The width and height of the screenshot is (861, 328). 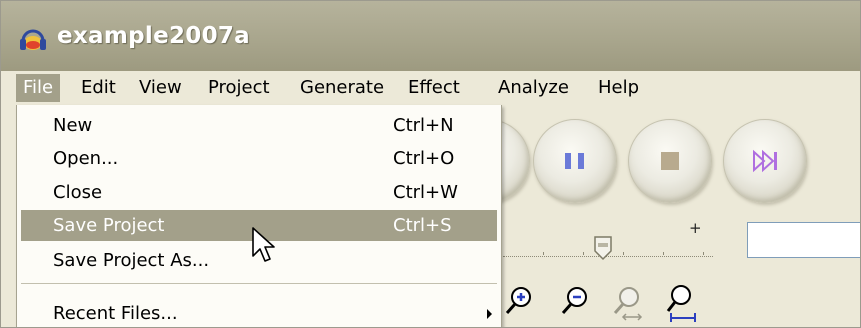 I want to click on menu-generate: Generate, so click(x=342, y=88).